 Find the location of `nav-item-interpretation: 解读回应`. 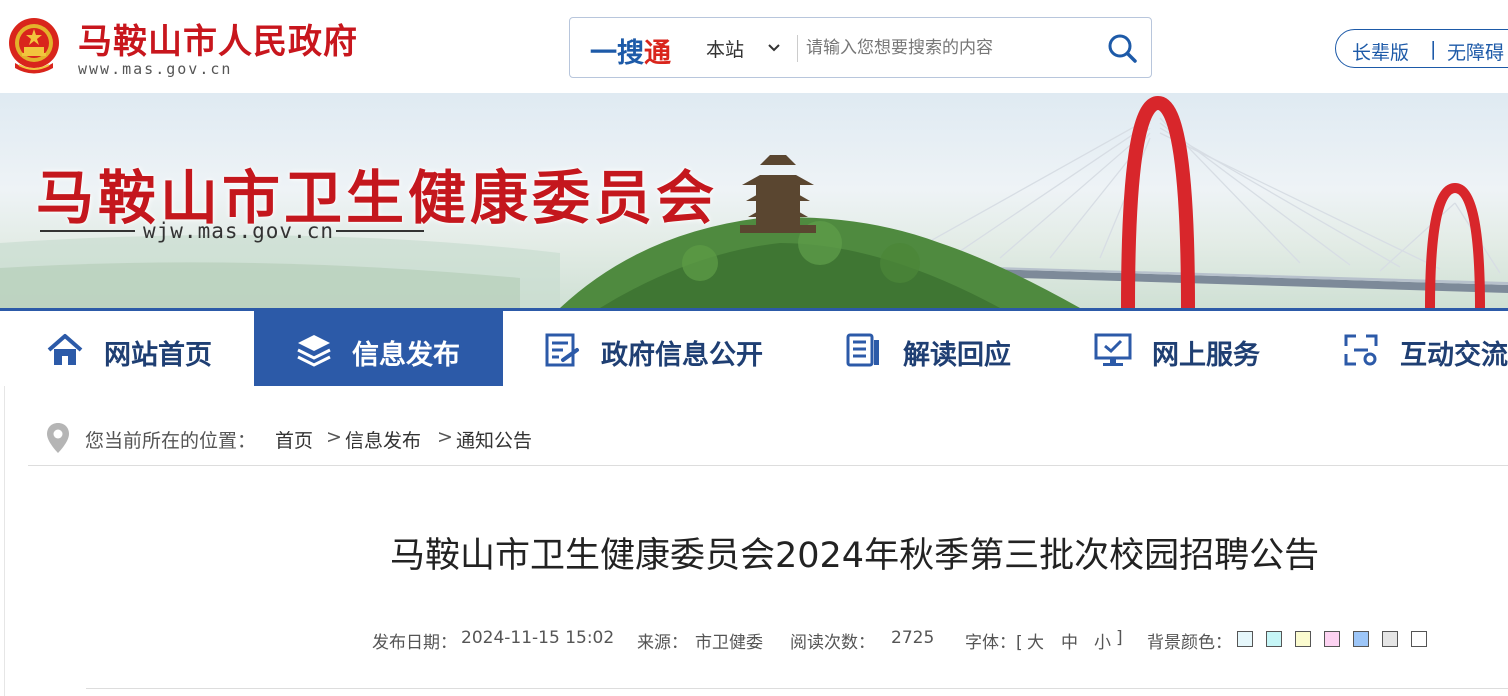

nav-item-interpretation: 解读回应 is located at coordinates (928, 348).